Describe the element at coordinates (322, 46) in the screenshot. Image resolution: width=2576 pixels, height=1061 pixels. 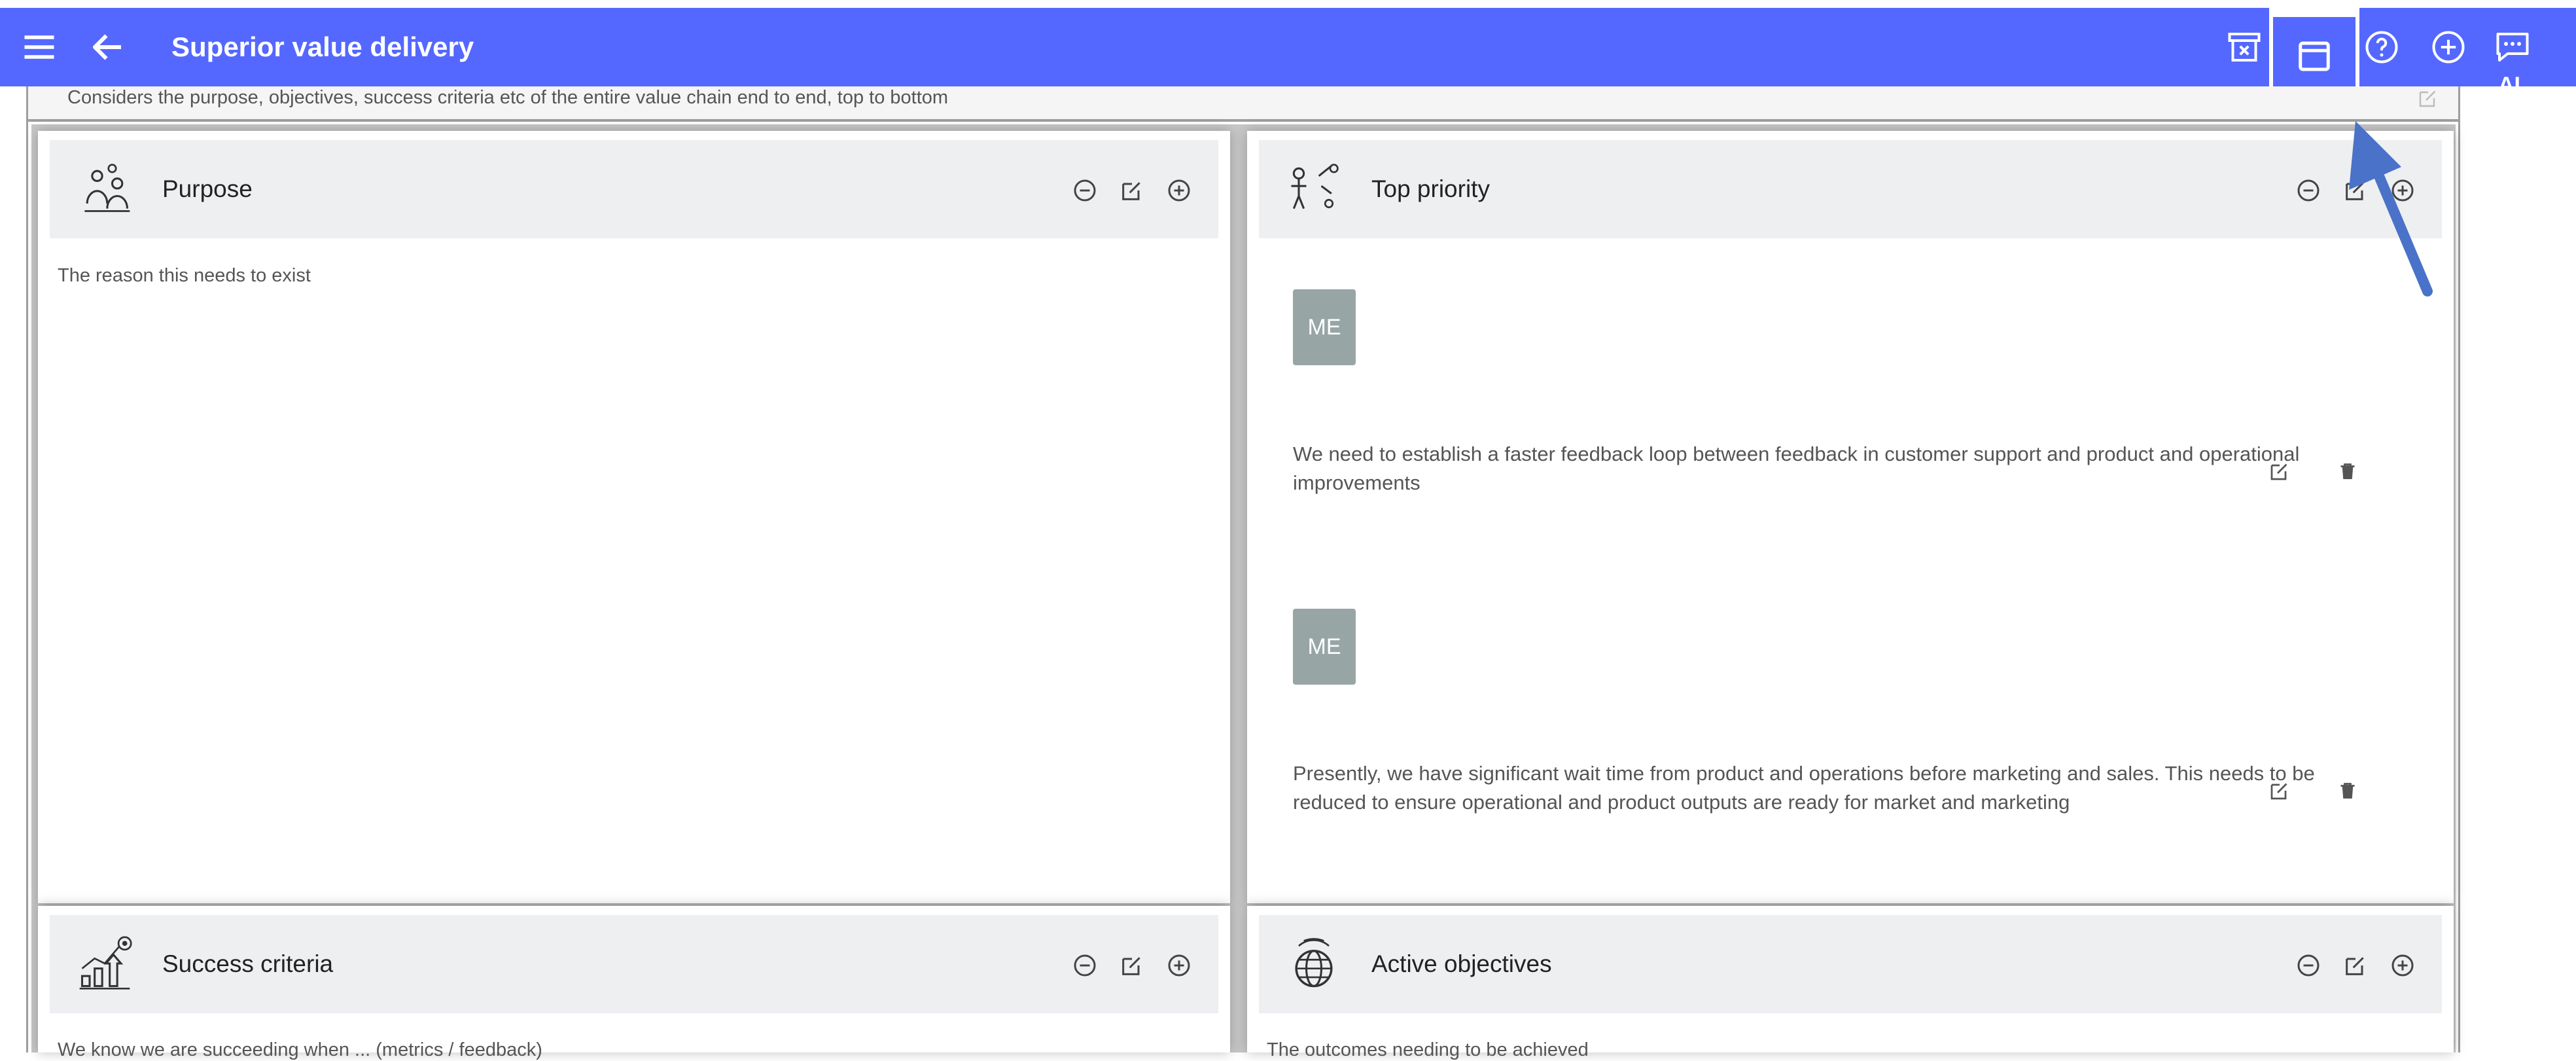
I see `page-title: Superior value delivery` at that location.